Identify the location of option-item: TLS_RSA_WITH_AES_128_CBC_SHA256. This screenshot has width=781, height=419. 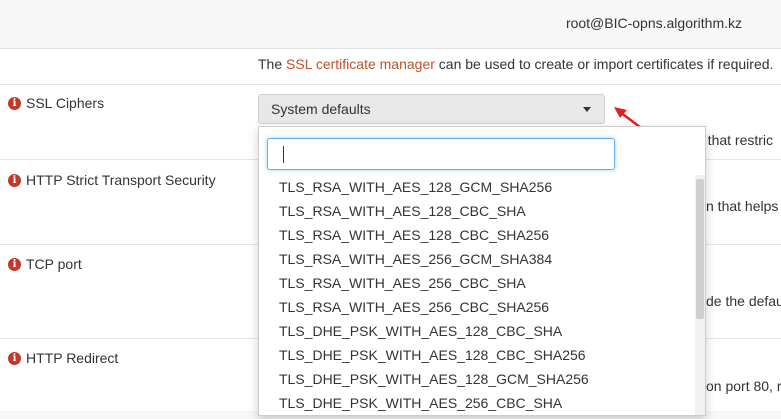
(477, 235).